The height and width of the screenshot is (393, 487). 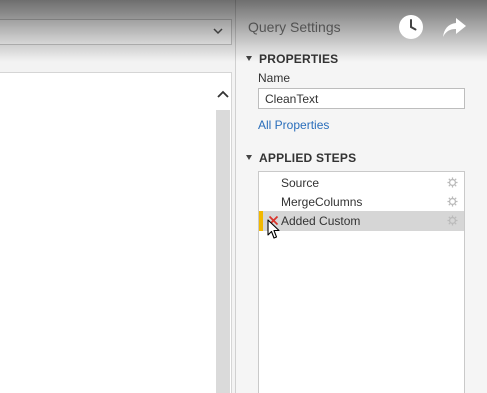 What do you see at coordinates (273, 229) in the screenshot?
I see `mouse-cursor-icon` at bounding box center [273, 229].